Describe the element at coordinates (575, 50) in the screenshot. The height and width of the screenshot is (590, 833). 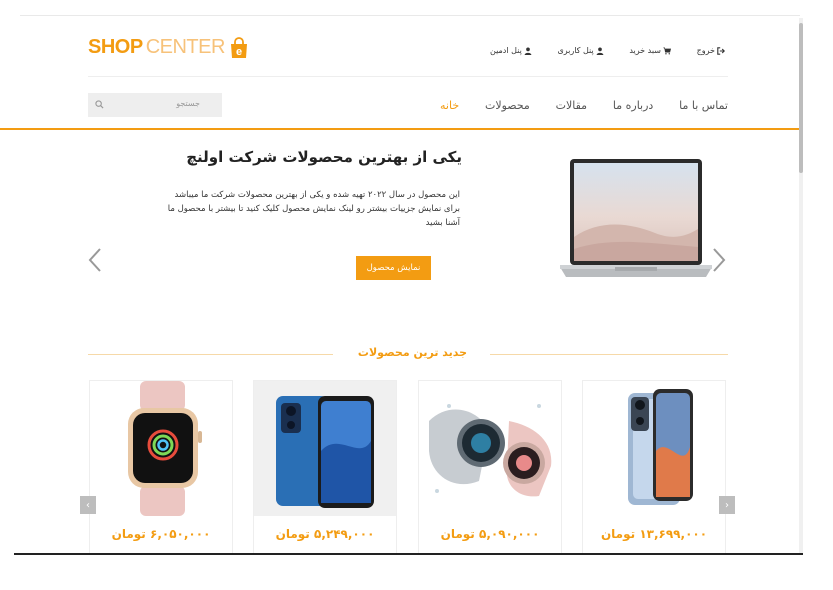
I see `user-panel-label: پنل کاربری` at that location.